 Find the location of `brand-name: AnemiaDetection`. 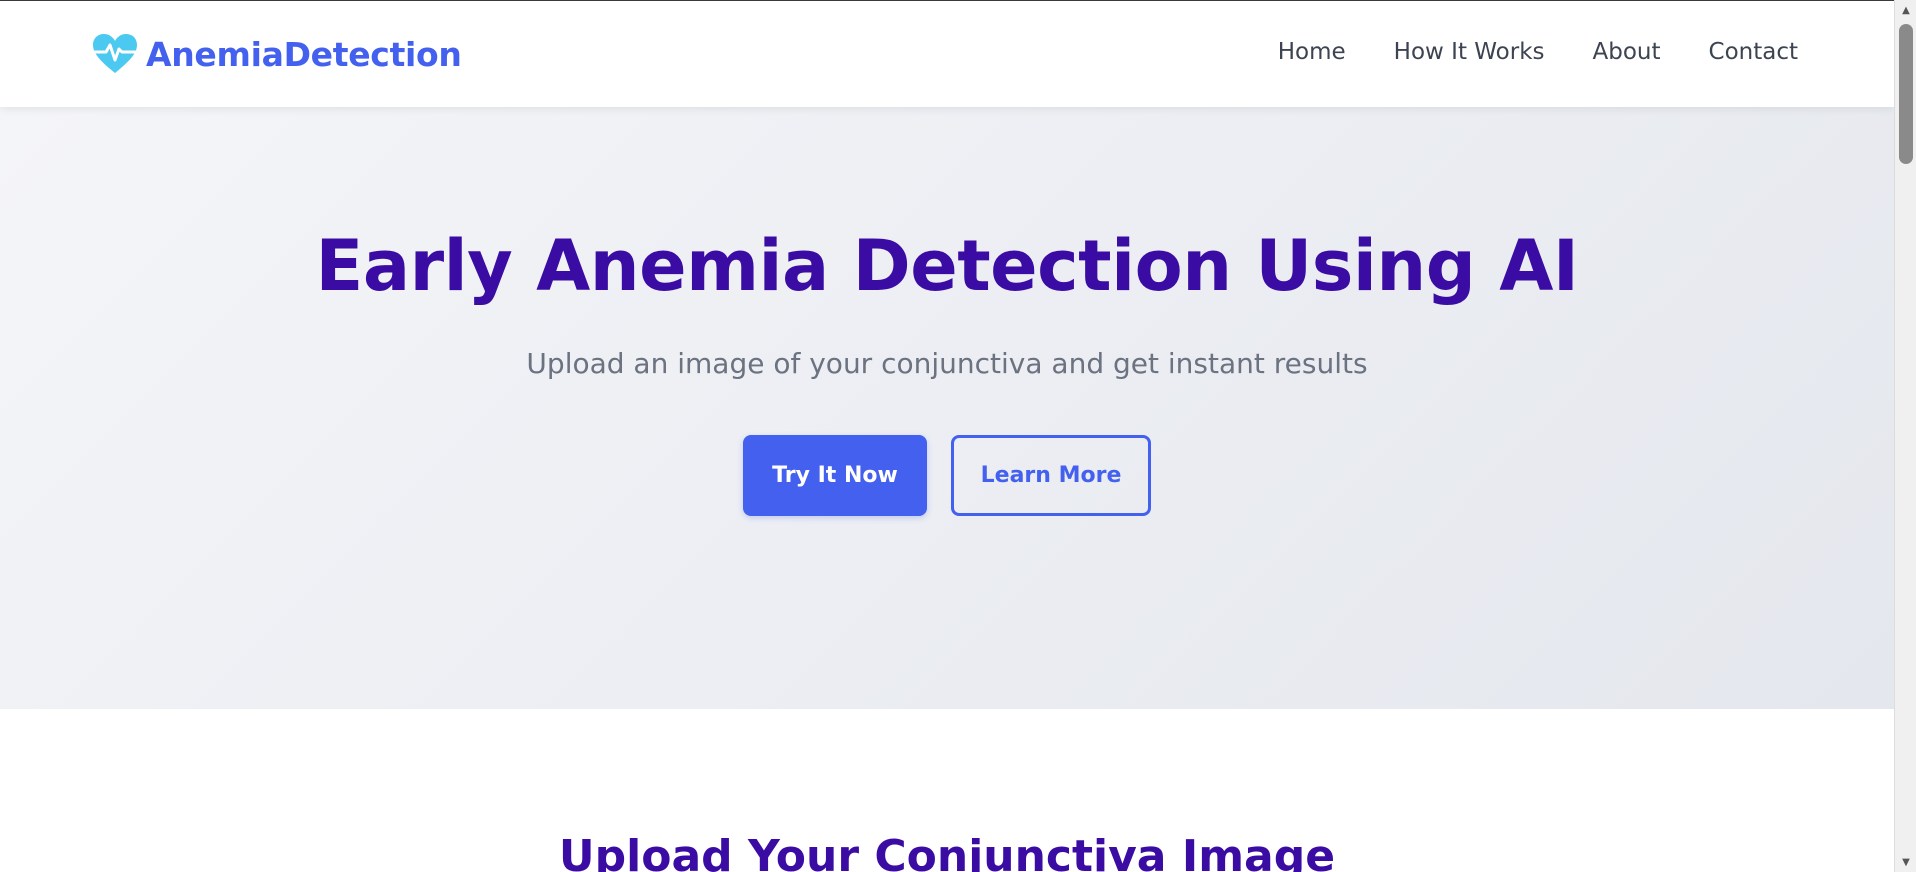

brand-name: AnemiaDetection is located at coordinates (304, 54).